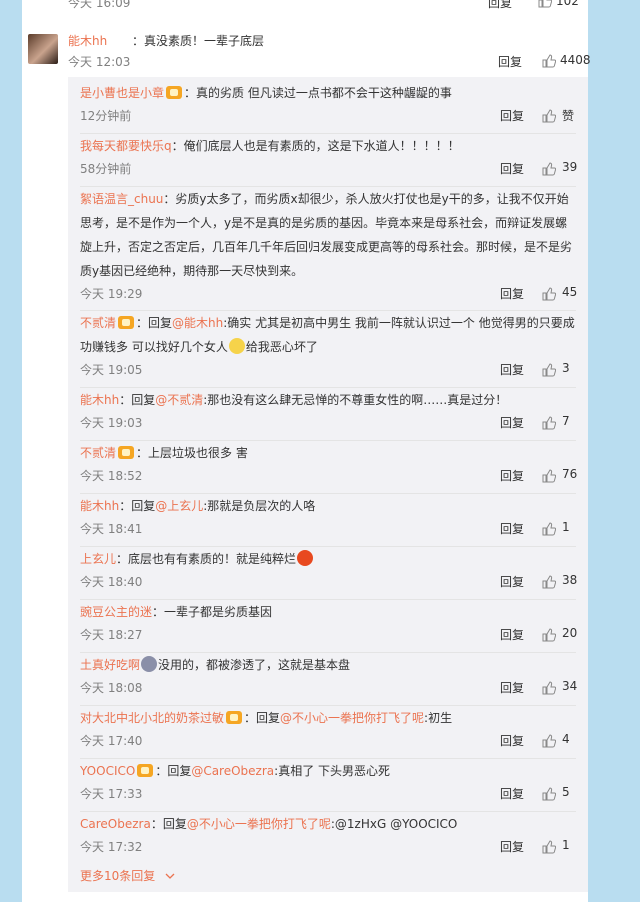  Describe the element at coordinates (110, 665) in the screenshot. I see `username-link: 土真好吃啊` at that location.